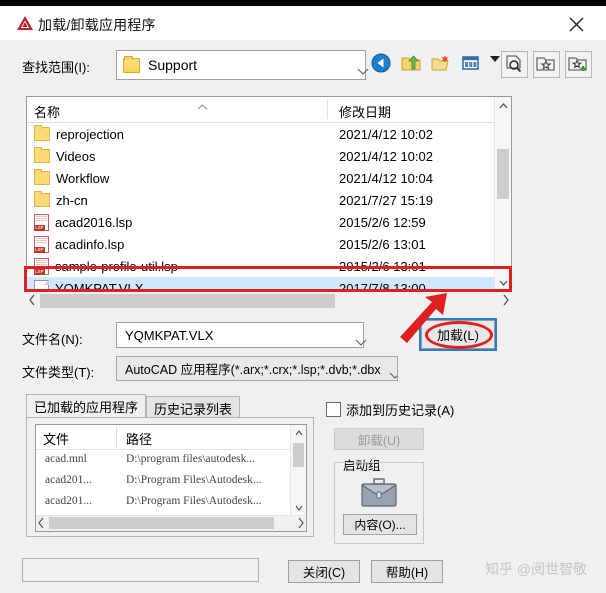 This screenshot has width=606, height=593. I want to click on file-list-row: Workflow 2021/4/12 10:04, so click(269, 178).